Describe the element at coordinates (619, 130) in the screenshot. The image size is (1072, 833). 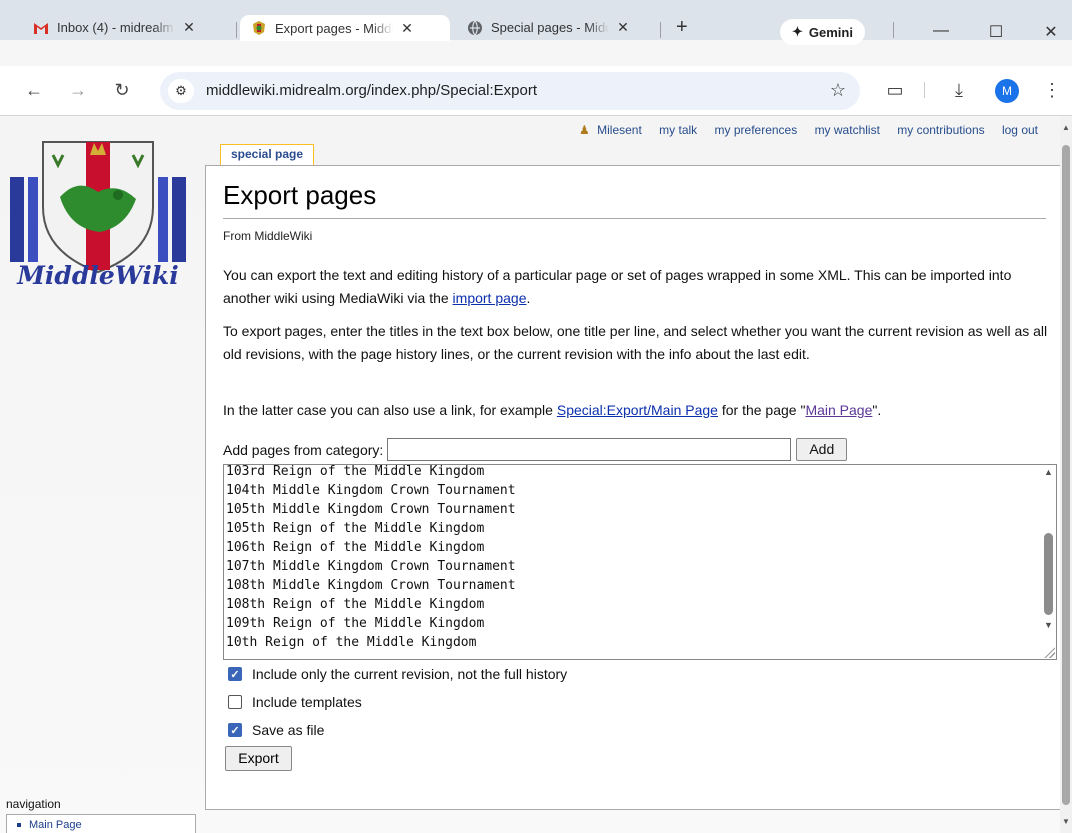
I see `user-link: Milesent` at that location.